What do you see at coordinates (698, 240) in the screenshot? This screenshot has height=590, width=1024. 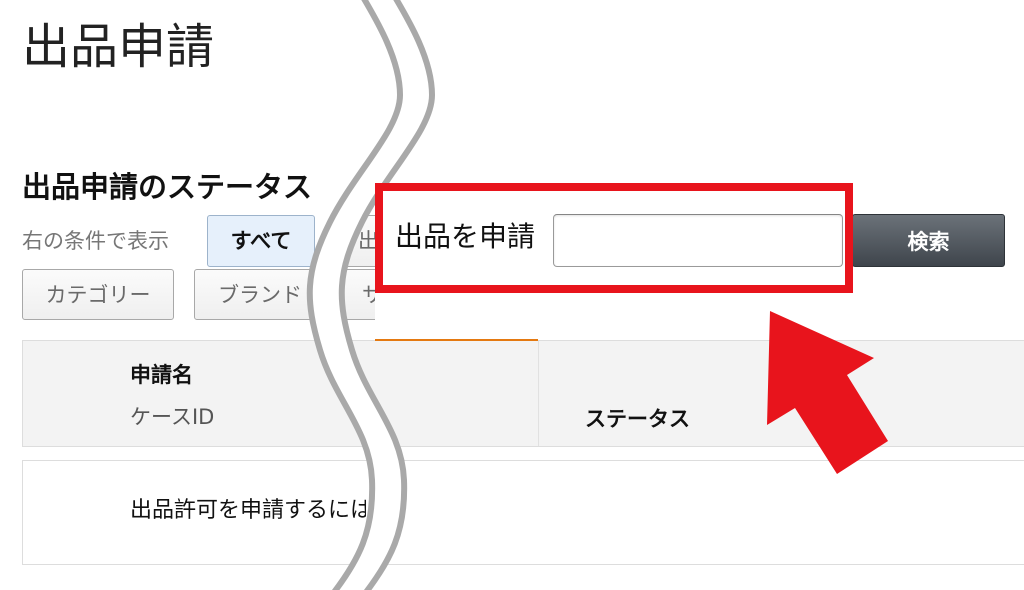 I see `apply-to-sell-search-input` at bounding box center [698, 240].